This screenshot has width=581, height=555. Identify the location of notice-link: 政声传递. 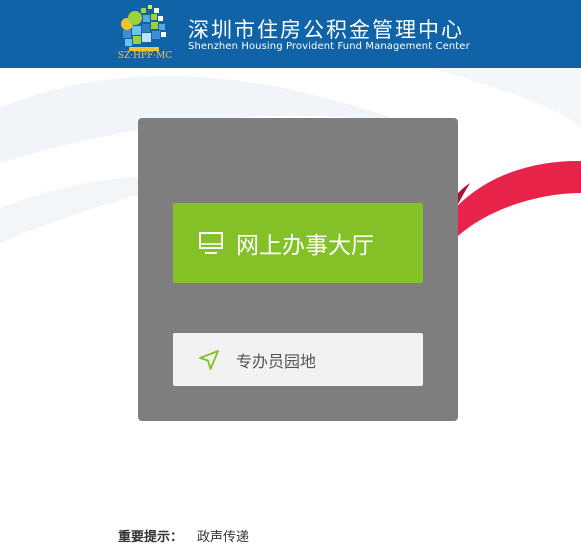
(223, 535).